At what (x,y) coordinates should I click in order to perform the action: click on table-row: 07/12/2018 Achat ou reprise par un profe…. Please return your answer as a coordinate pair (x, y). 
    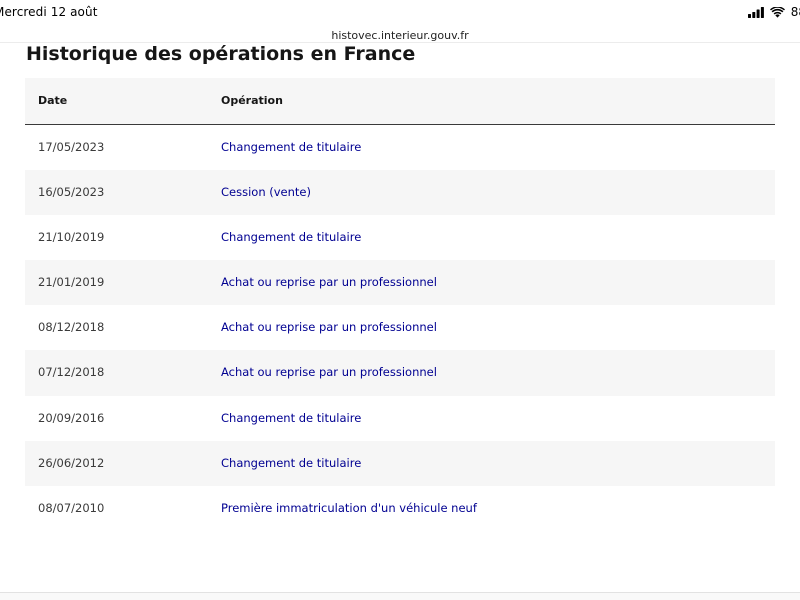
    Looking at the image, I should click on (400, 373).